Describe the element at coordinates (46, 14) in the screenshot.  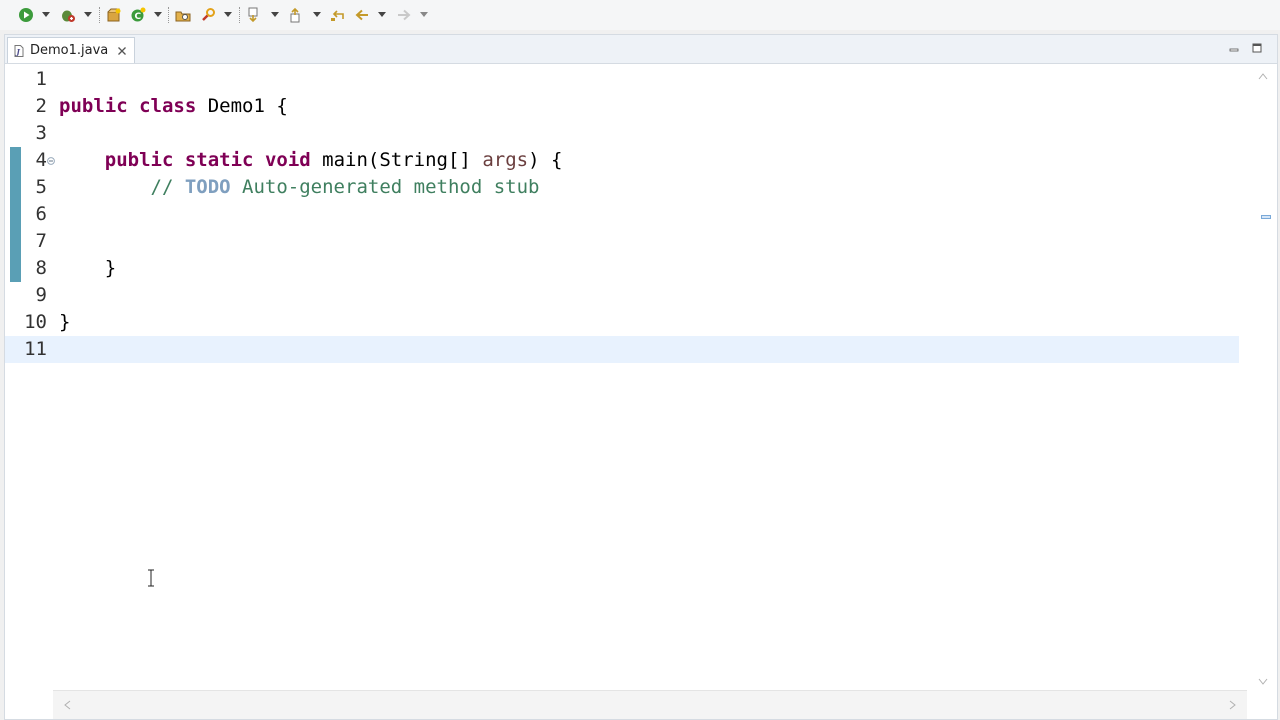
I see `run-dropdown-icon` at that location.